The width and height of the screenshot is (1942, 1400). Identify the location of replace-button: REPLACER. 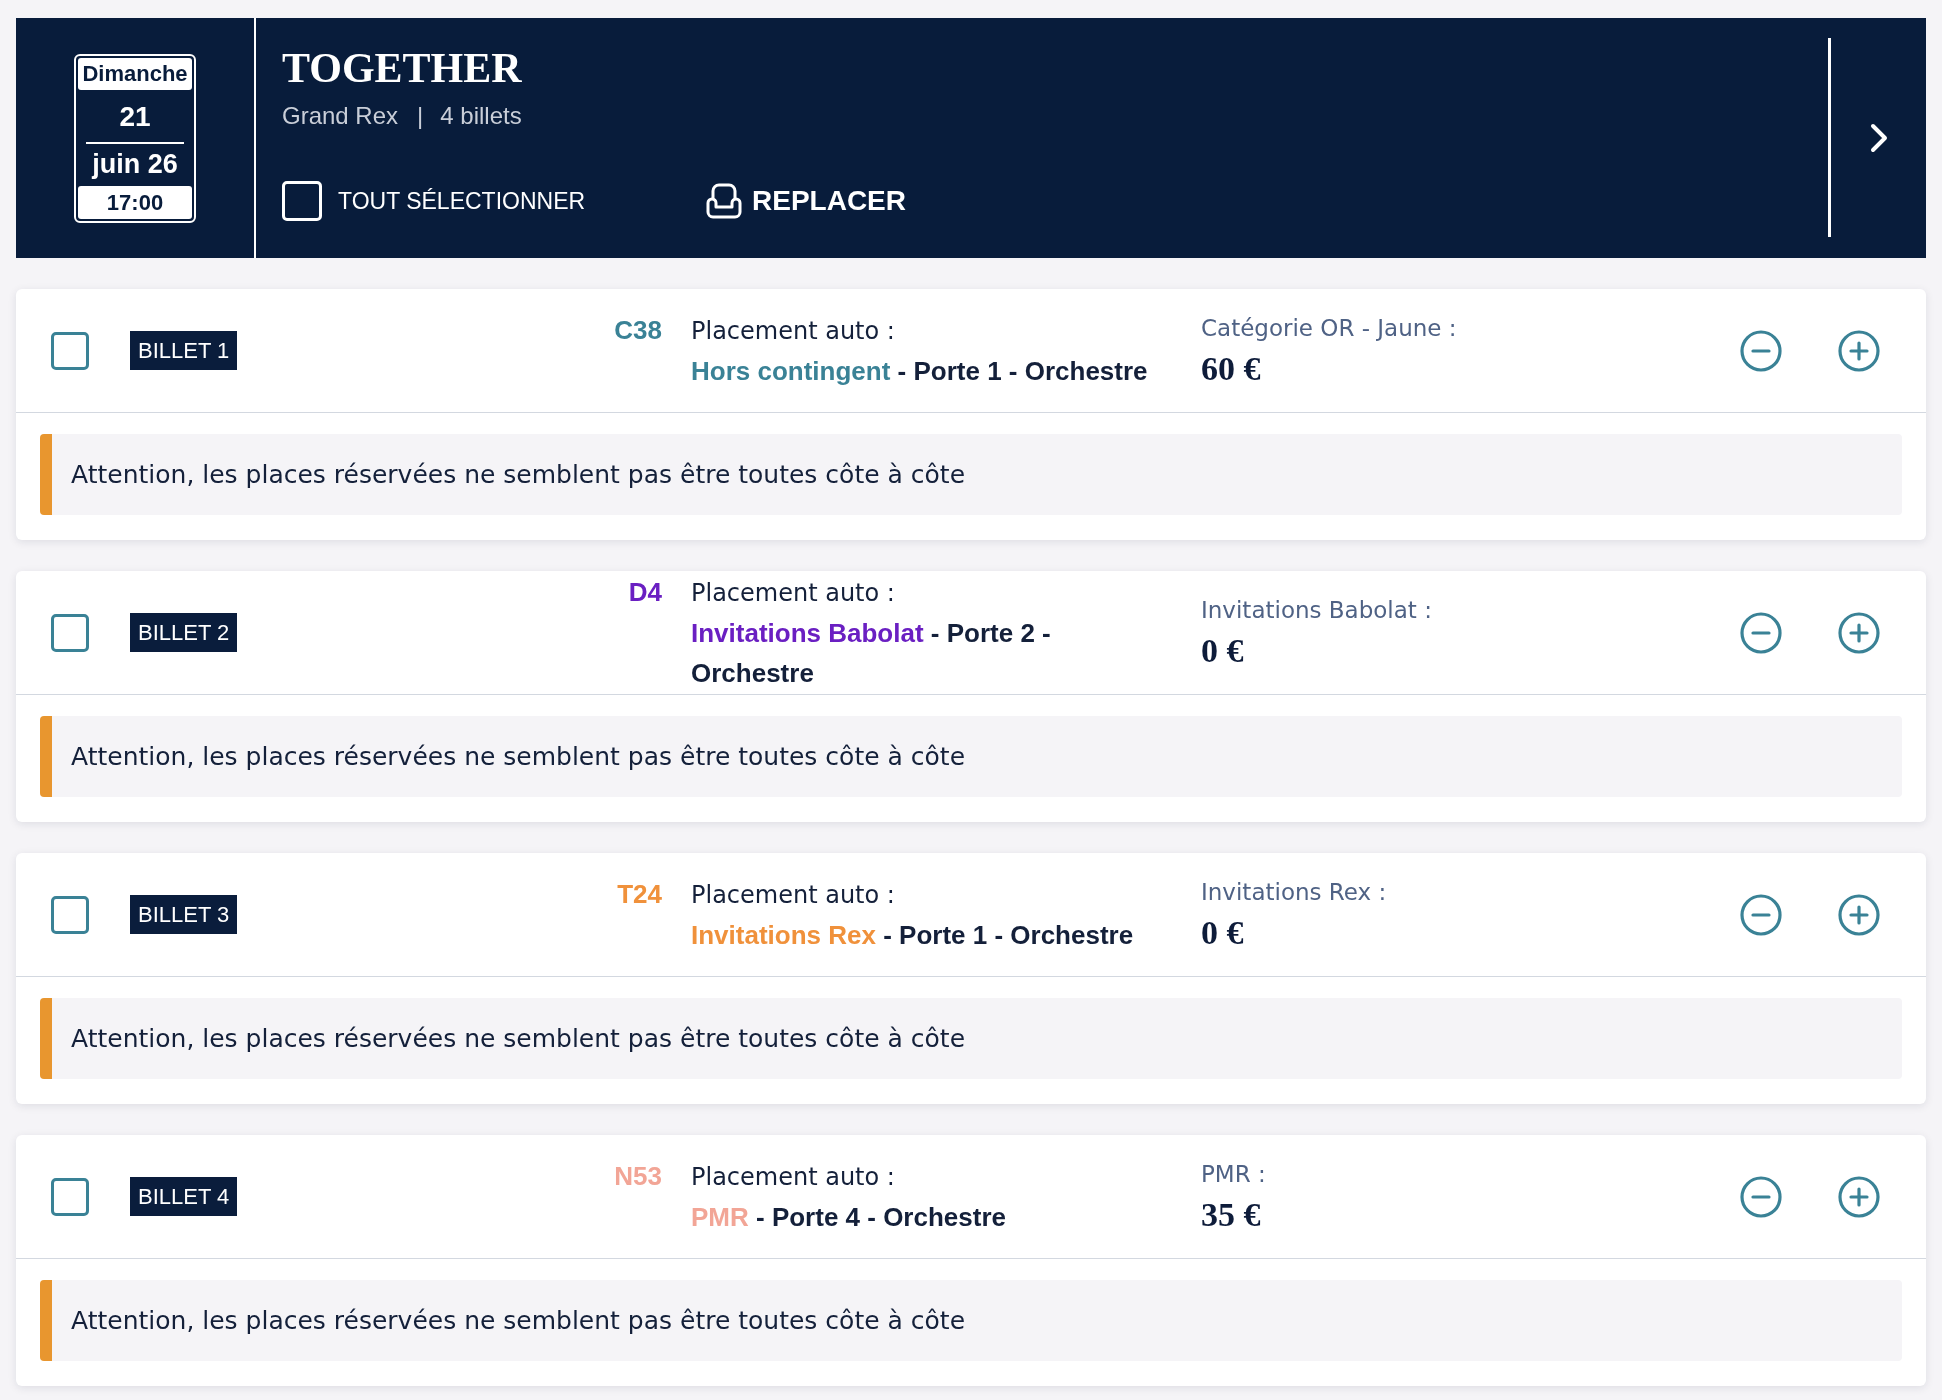
(806, 201).